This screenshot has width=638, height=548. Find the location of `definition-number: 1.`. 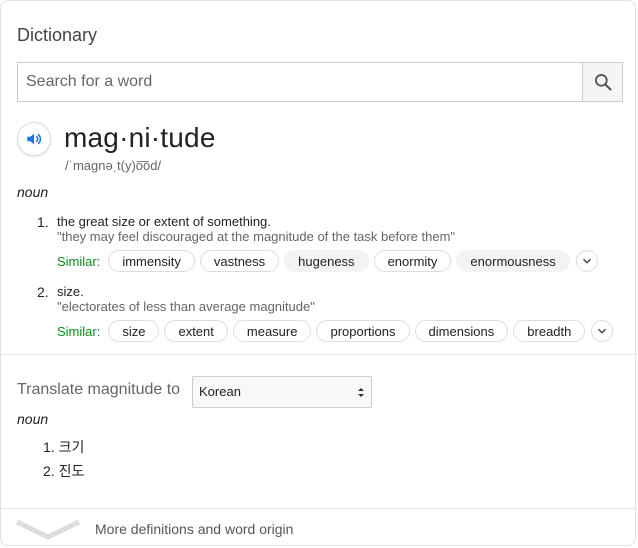

definition-number: 1. is located at coordinates (43, 222).